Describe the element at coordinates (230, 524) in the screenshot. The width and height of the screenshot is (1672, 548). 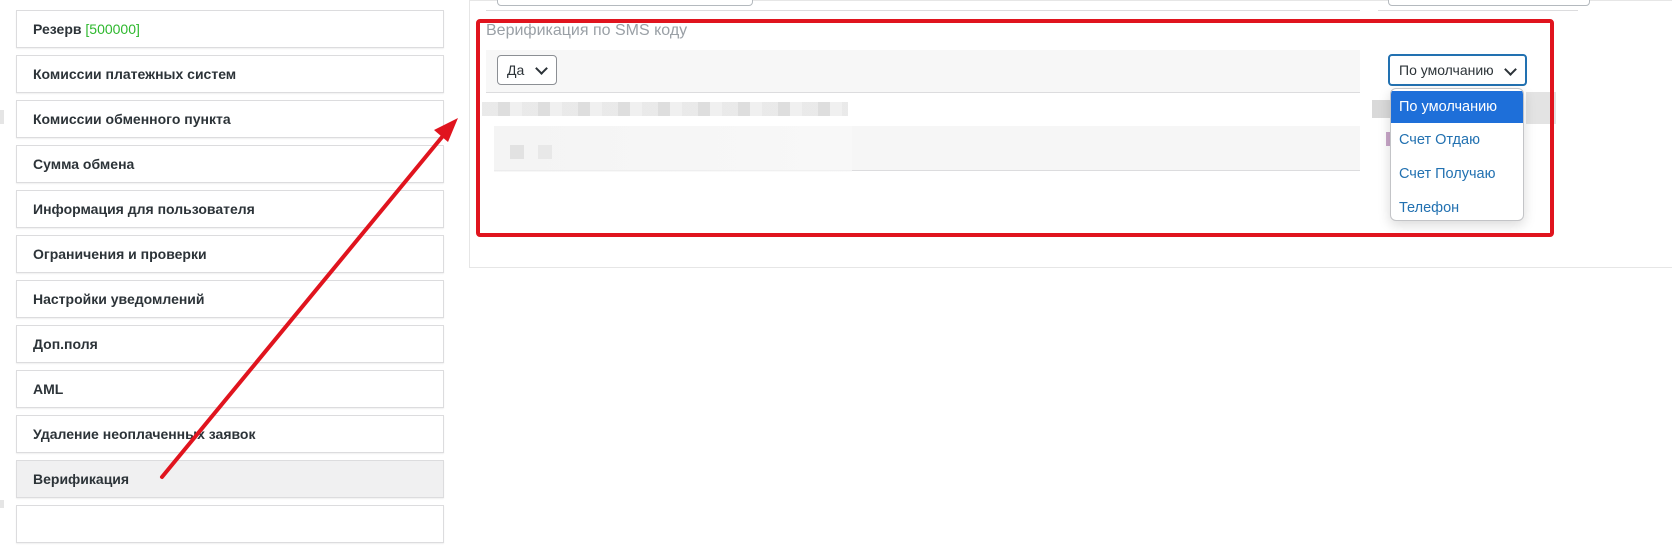
I see `sidebar-item-next` at that location.